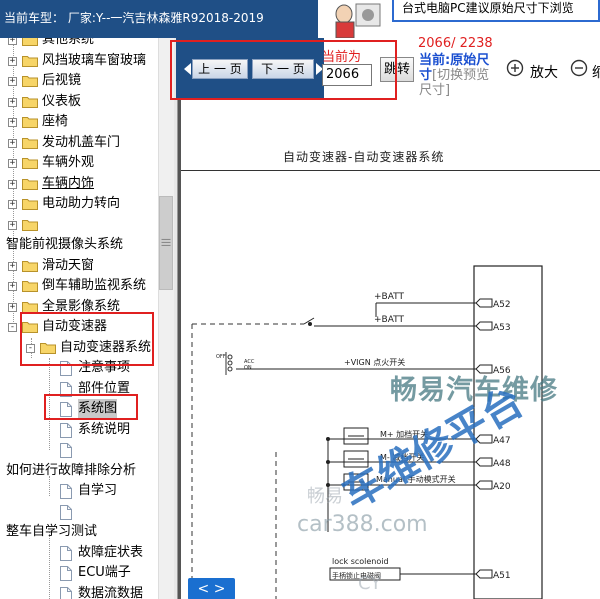 The height and width of the screenshot is (599, 600). Describe the element at coordinates (502, 576) in the screenshot. I see `pin-a51: A51` at that location.